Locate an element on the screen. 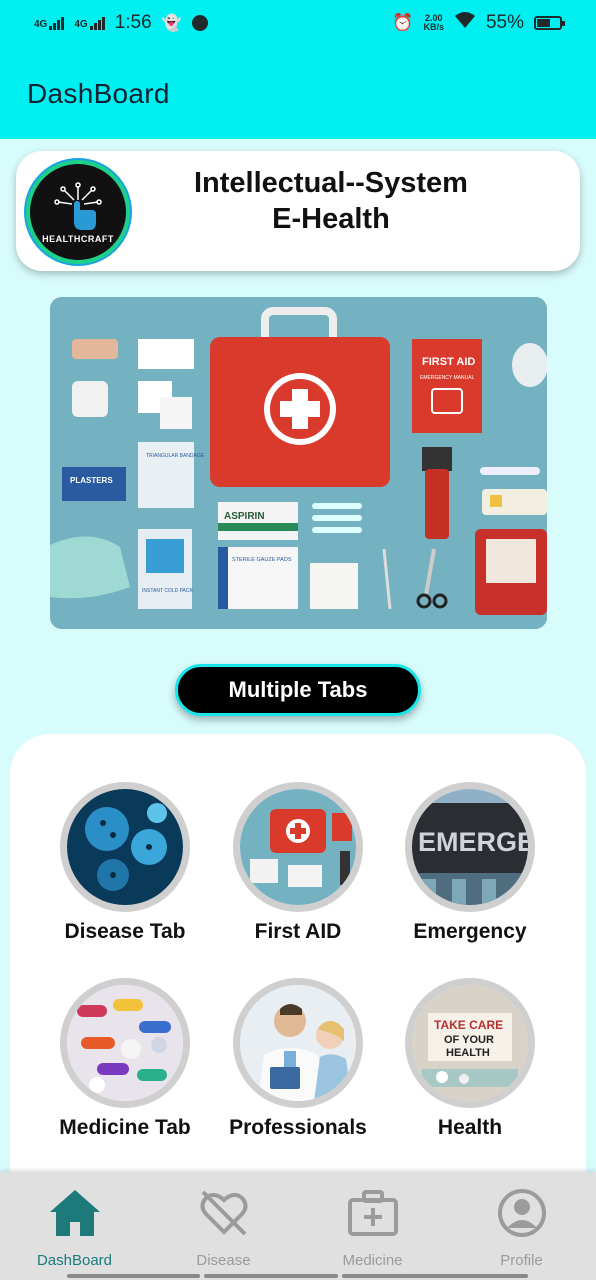  nav-medicine: Medicine is located at coordinates (372, 1226).